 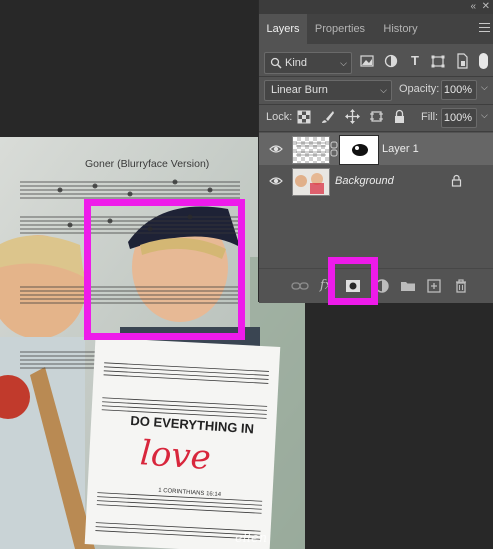 What do you see at coordinates (276, 63) in the screenshot?
I see `search-icon` at bounding box center [276, 63].